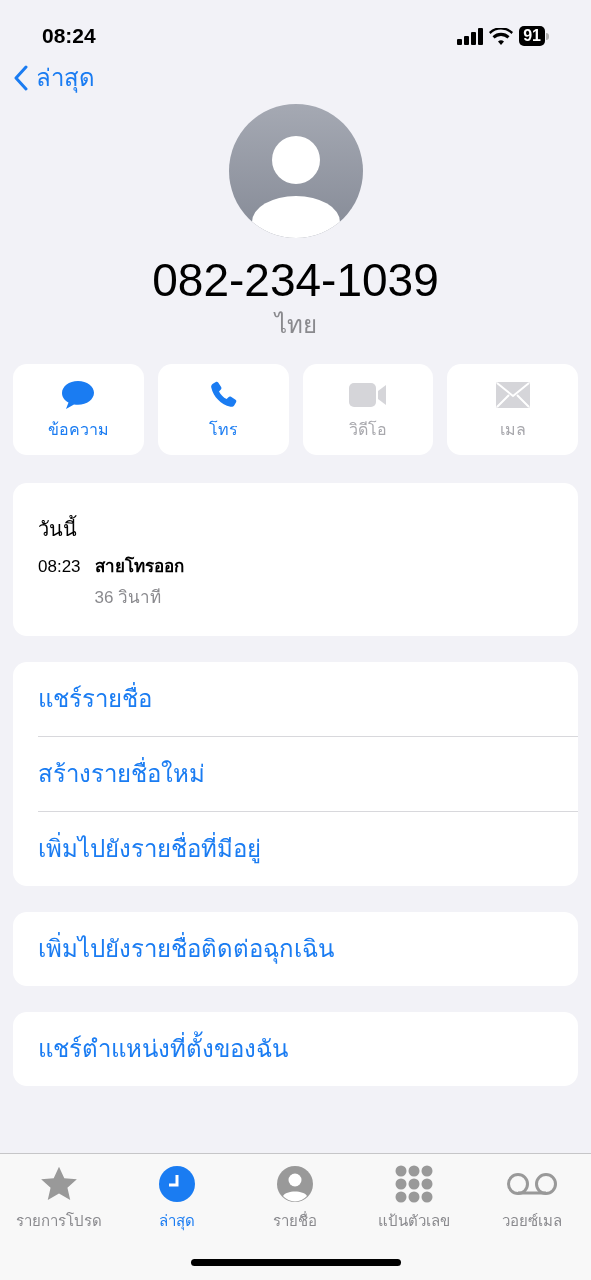 This screenshot has height=1280, width=591. I want to click on action-label: วิดีโอ, so click(367, 429).